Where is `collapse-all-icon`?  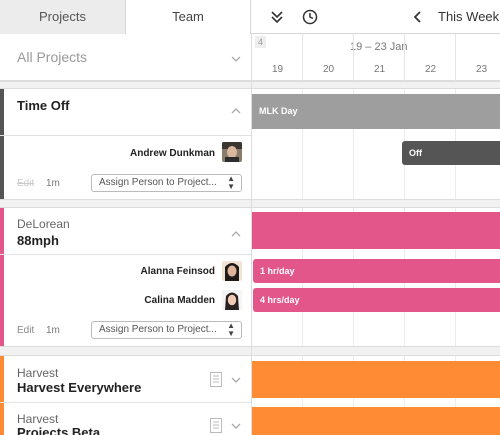
collapse-all-icon is located at coordinates (277, 17).